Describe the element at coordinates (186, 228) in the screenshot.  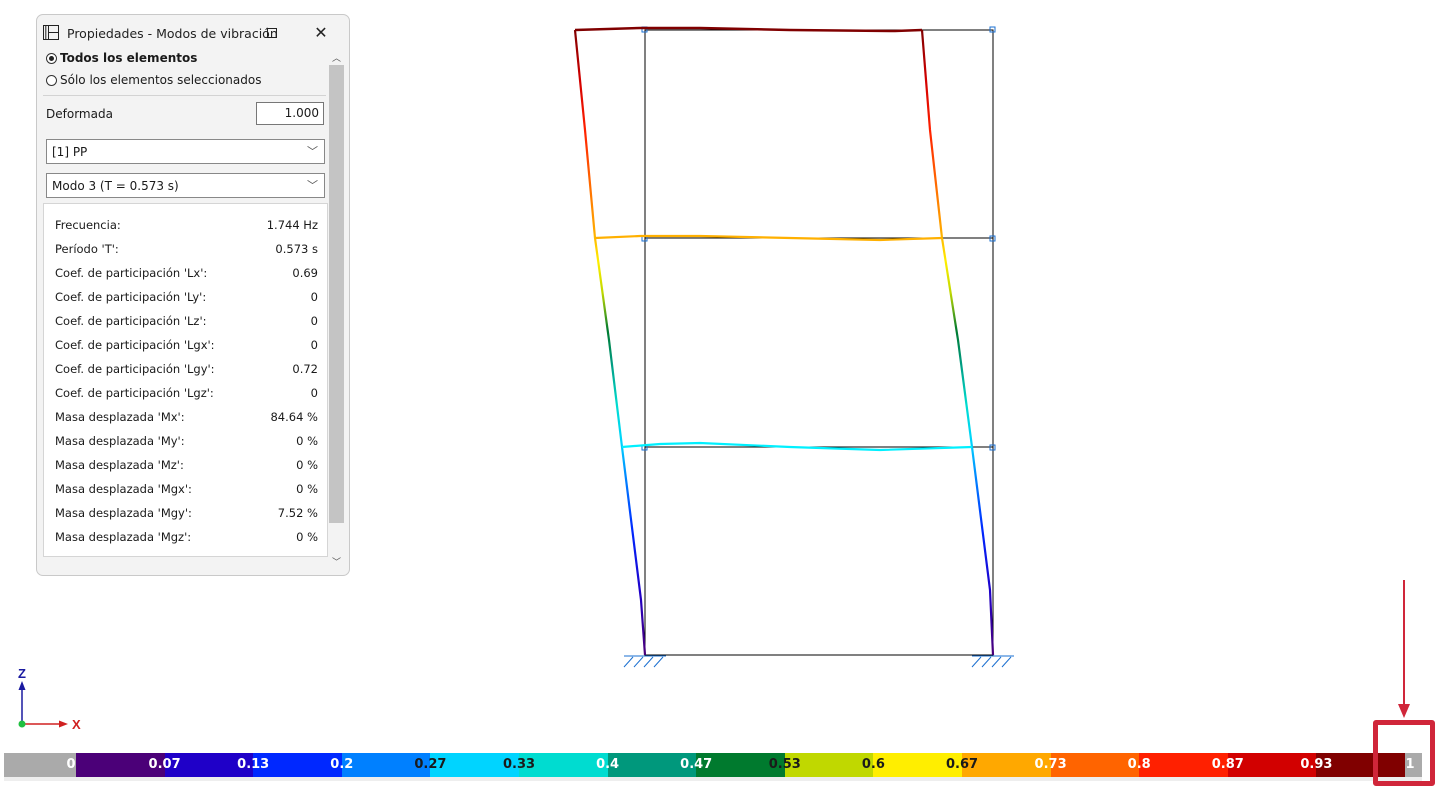
I see `property-row: Frecuencia: 1.744 Hz` at that location.